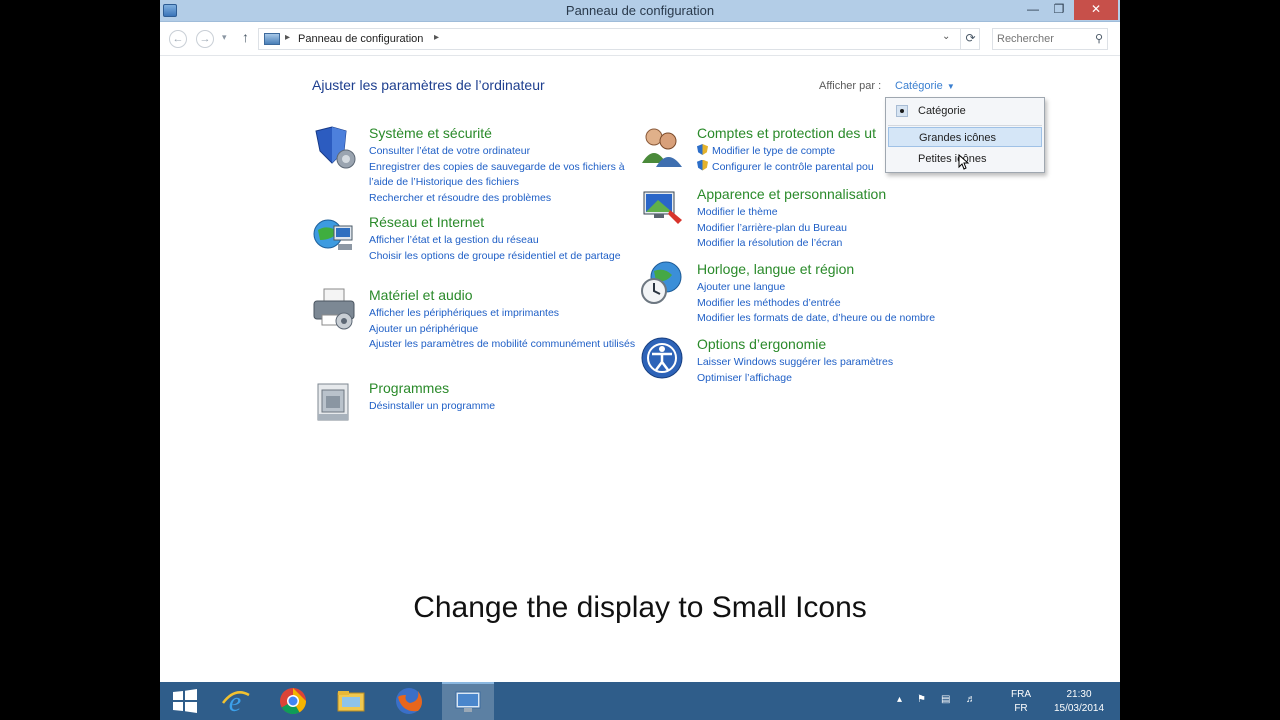 Image resolution: width=1280 pixels, height=720 pixels. Describe the element at coordinates (831, 213) in the screenshot. I see `category-link: Modifier le thème` at that location.